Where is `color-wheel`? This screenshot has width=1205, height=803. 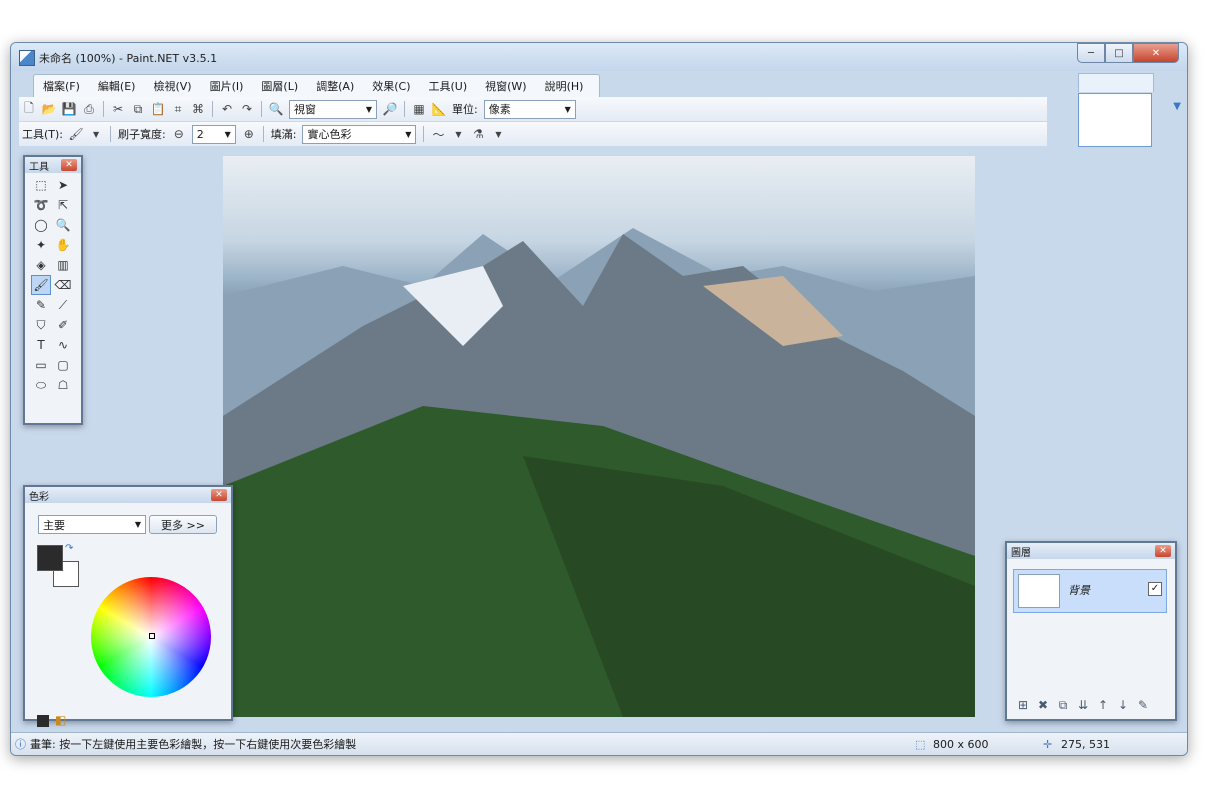
color-wheel is located at coordinates (151, 637).